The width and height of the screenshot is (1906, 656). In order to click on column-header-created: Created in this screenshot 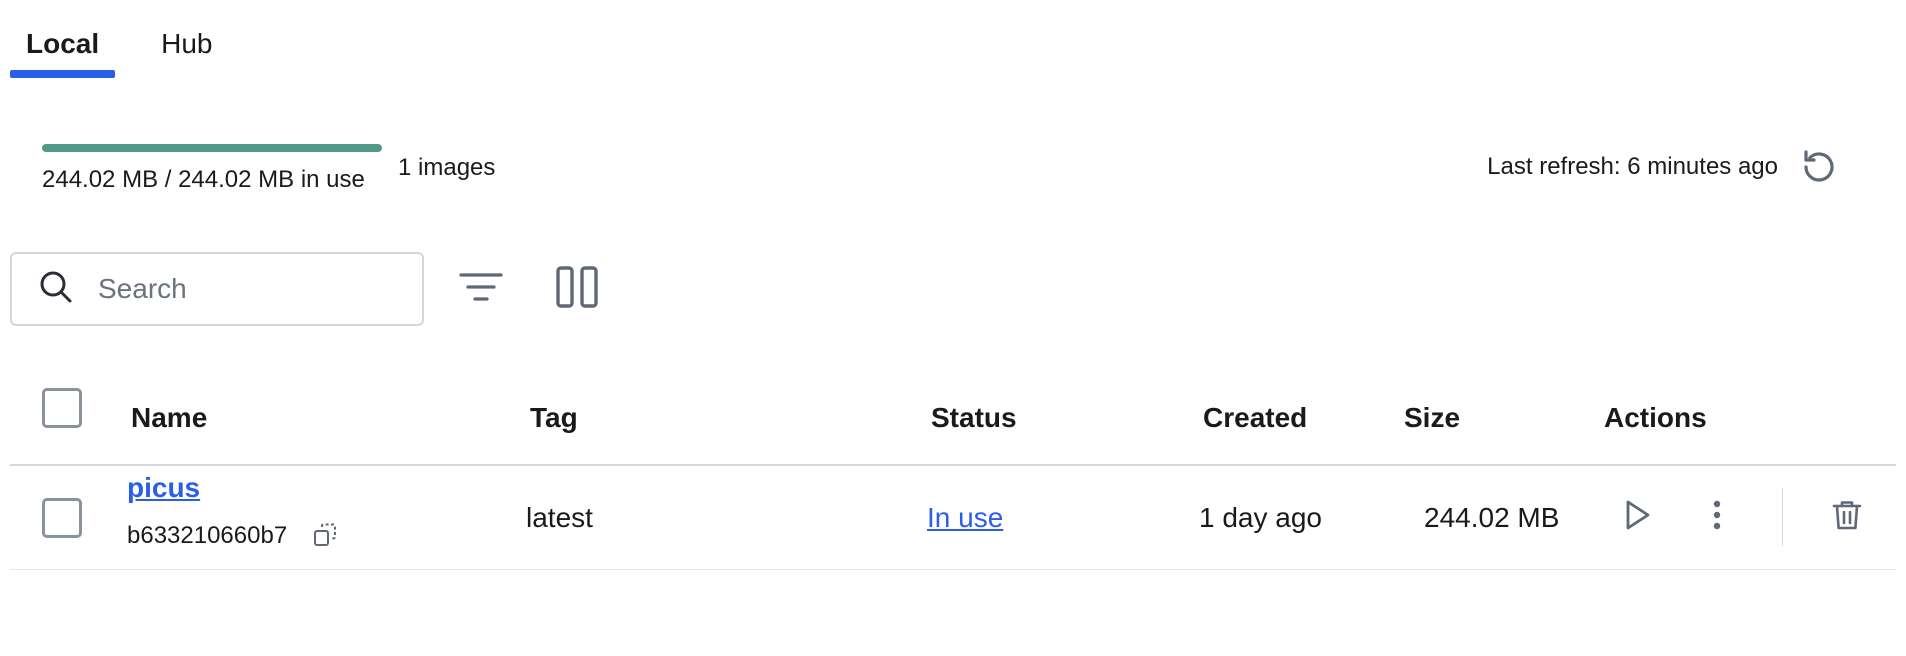, I will do `click(1255, 418)`.